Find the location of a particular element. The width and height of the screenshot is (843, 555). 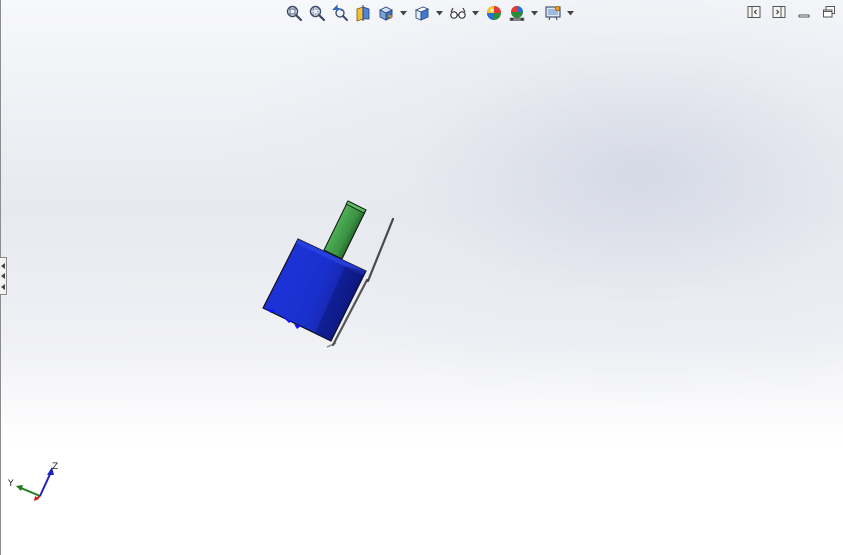

apply-scene-button is located at coordinates (517, 13).